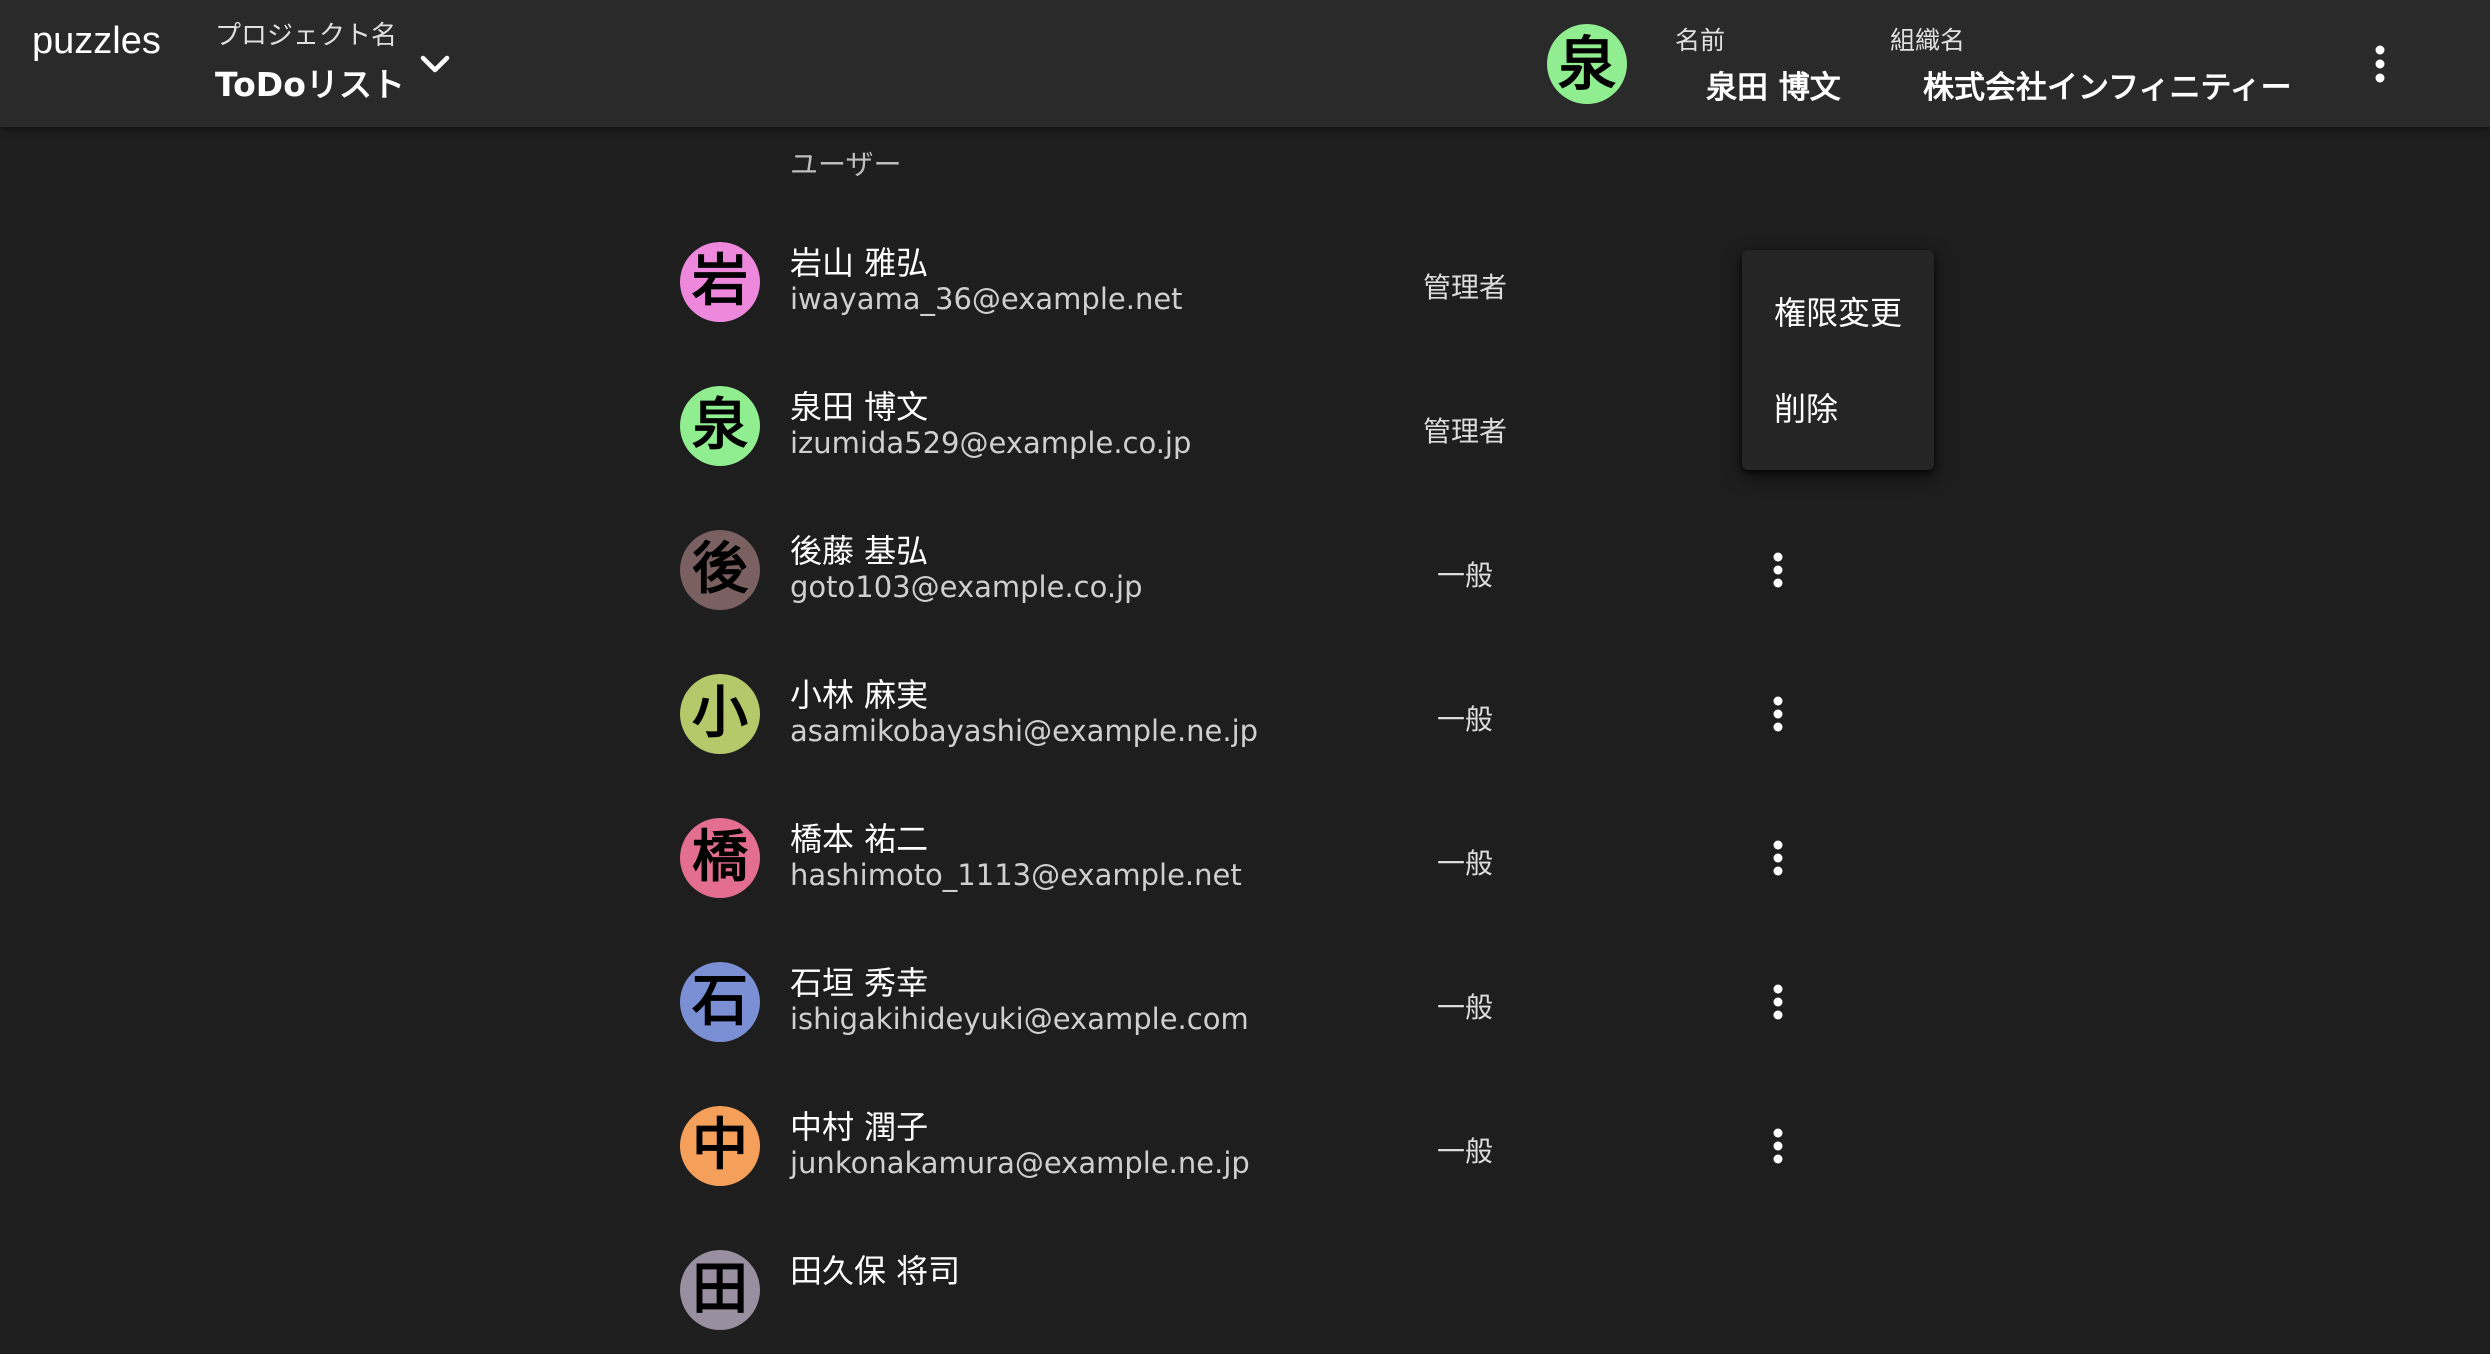 The image size is (2490, 1354). Describe the element at coordinates (1320, 562) in the screenshot. I see `user-row: 後後藤 基弘 goto103@example.co.jp 一般` at that location.